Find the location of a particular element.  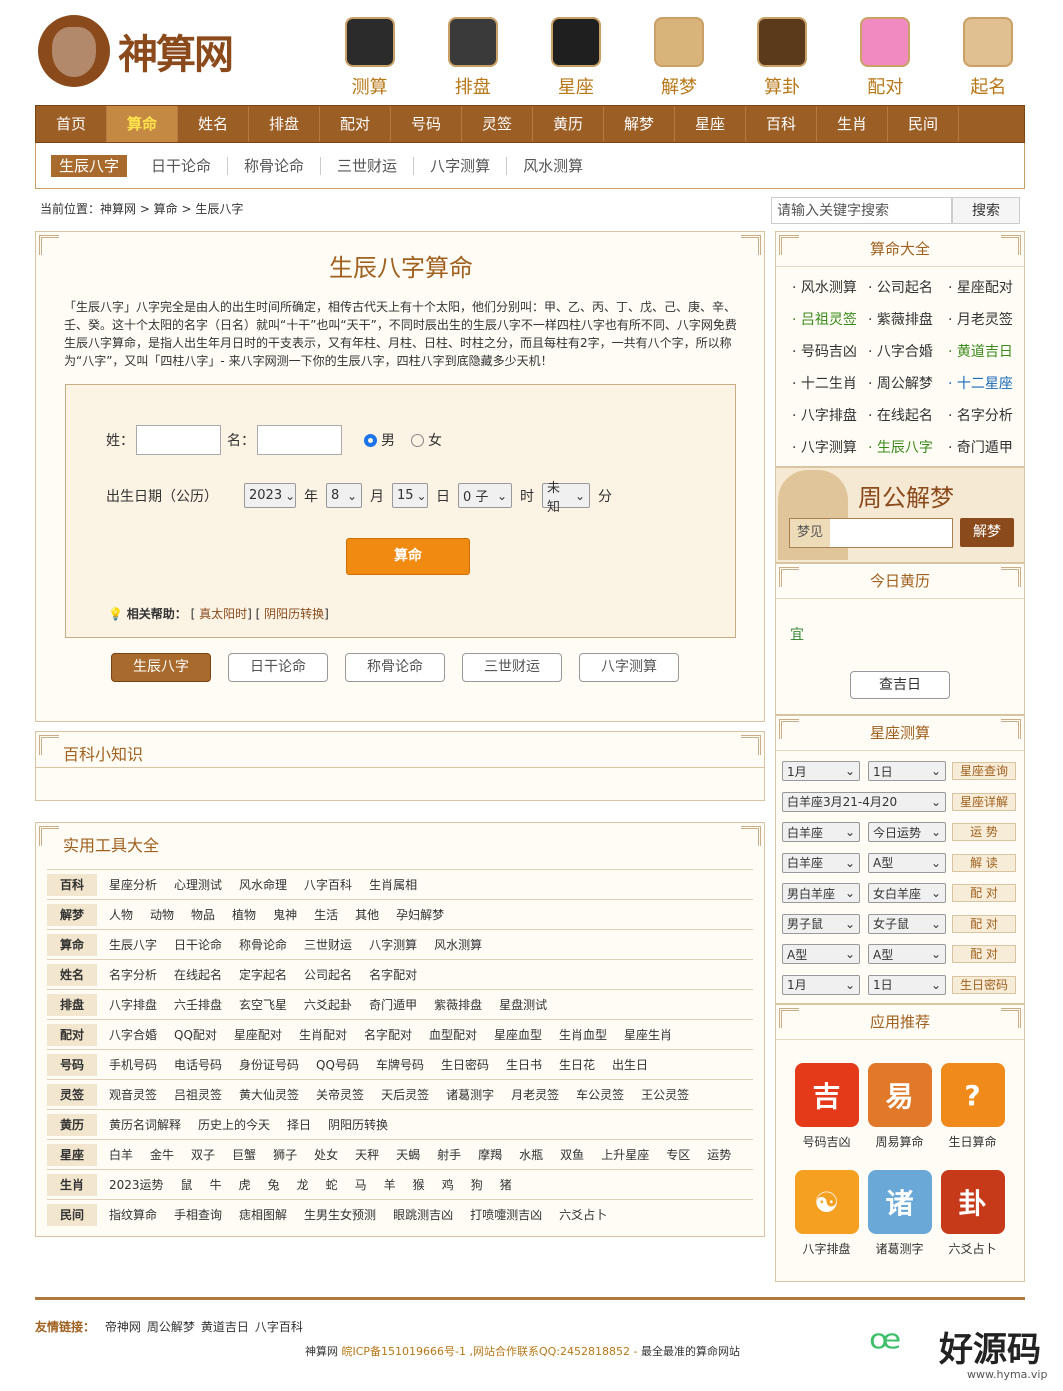

male-radio is located at coordinates (370, 440).